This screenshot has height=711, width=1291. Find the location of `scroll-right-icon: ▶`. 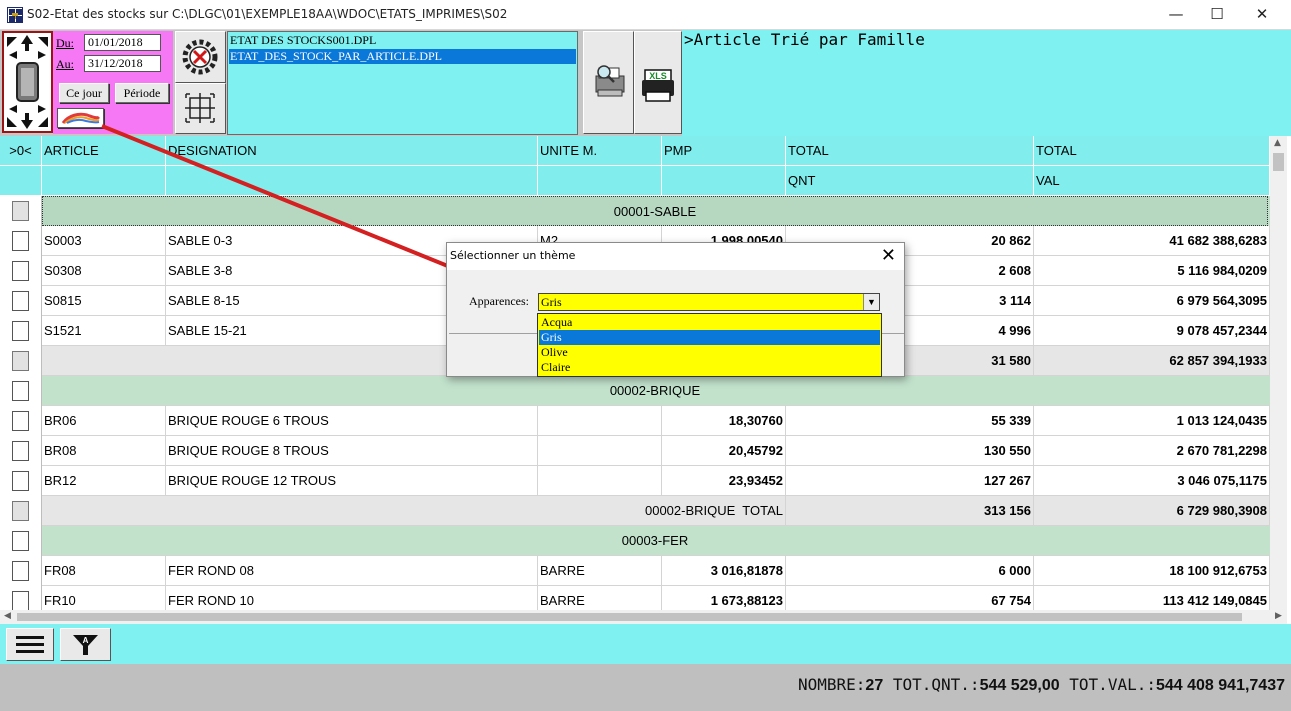

scroll-right-icon: ▶ is located at coordinates (1278, 616).